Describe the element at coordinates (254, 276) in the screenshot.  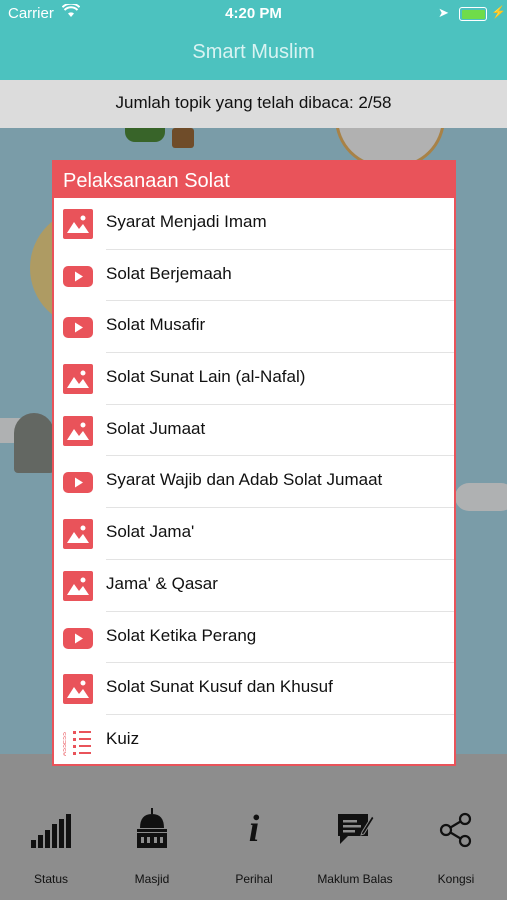
I see `topic-list-item: Solat Berjemaah` at that location.